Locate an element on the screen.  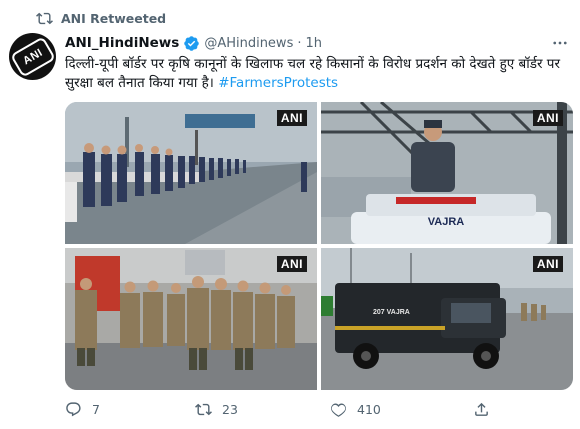
retweet-banner: ANI Retweeted is located at coordinates (101, 18).